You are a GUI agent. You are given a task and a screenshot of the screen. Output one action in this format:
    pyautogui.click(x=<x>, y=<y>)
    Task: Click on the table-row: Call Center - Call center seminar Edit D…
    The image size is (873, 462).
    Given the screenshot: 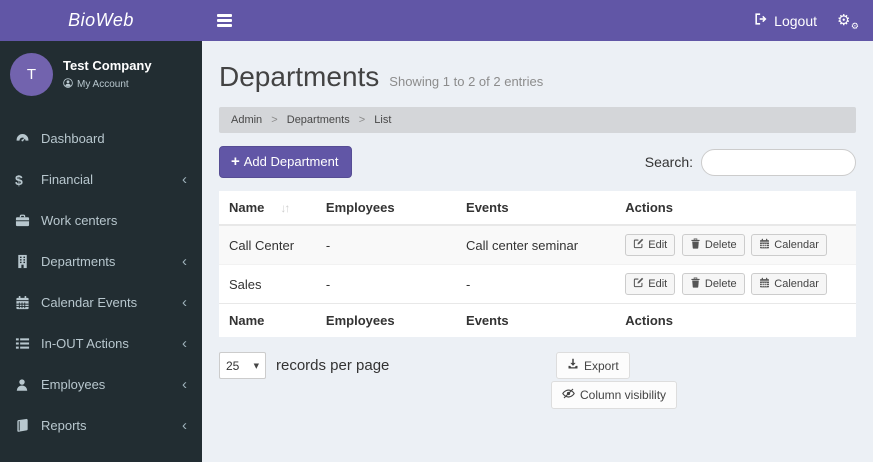 What is the action you would take?
    pyautogui.click(x=537, y=245)
    